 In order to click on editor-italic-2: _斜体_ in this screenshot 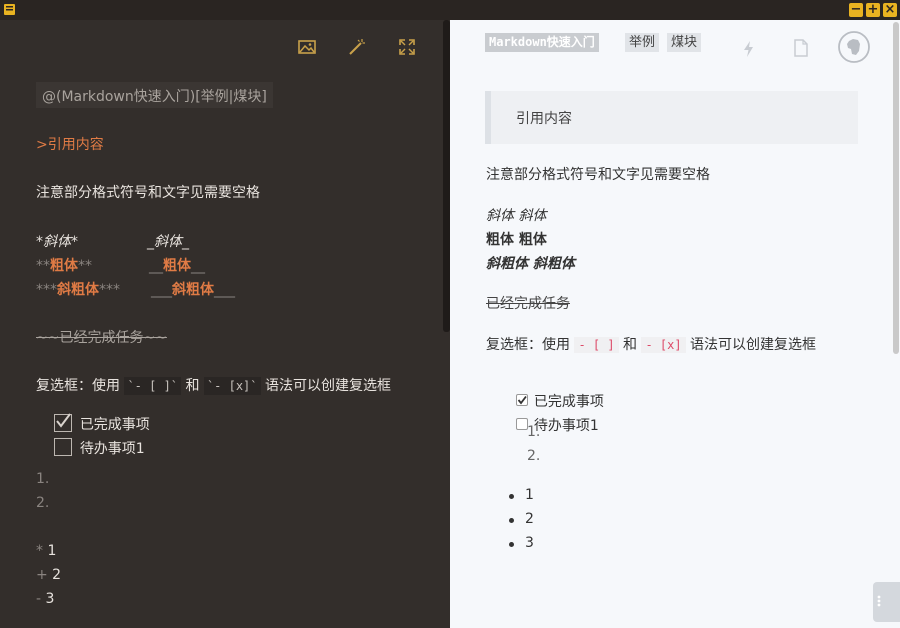, I will do `click(168, 242)`.